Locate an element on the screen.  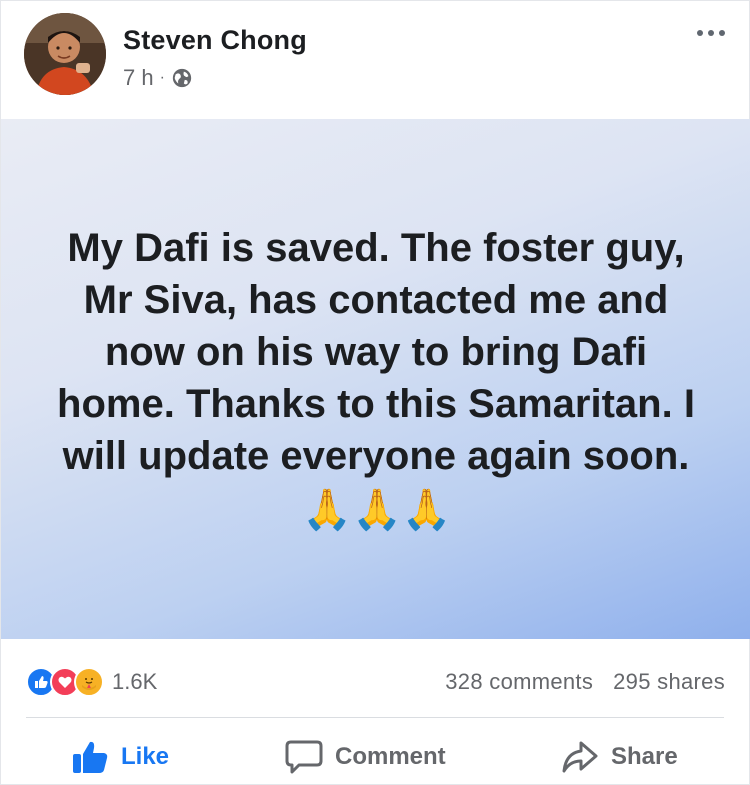
comments-count: 328 comments is located at coordinates (519, 682).